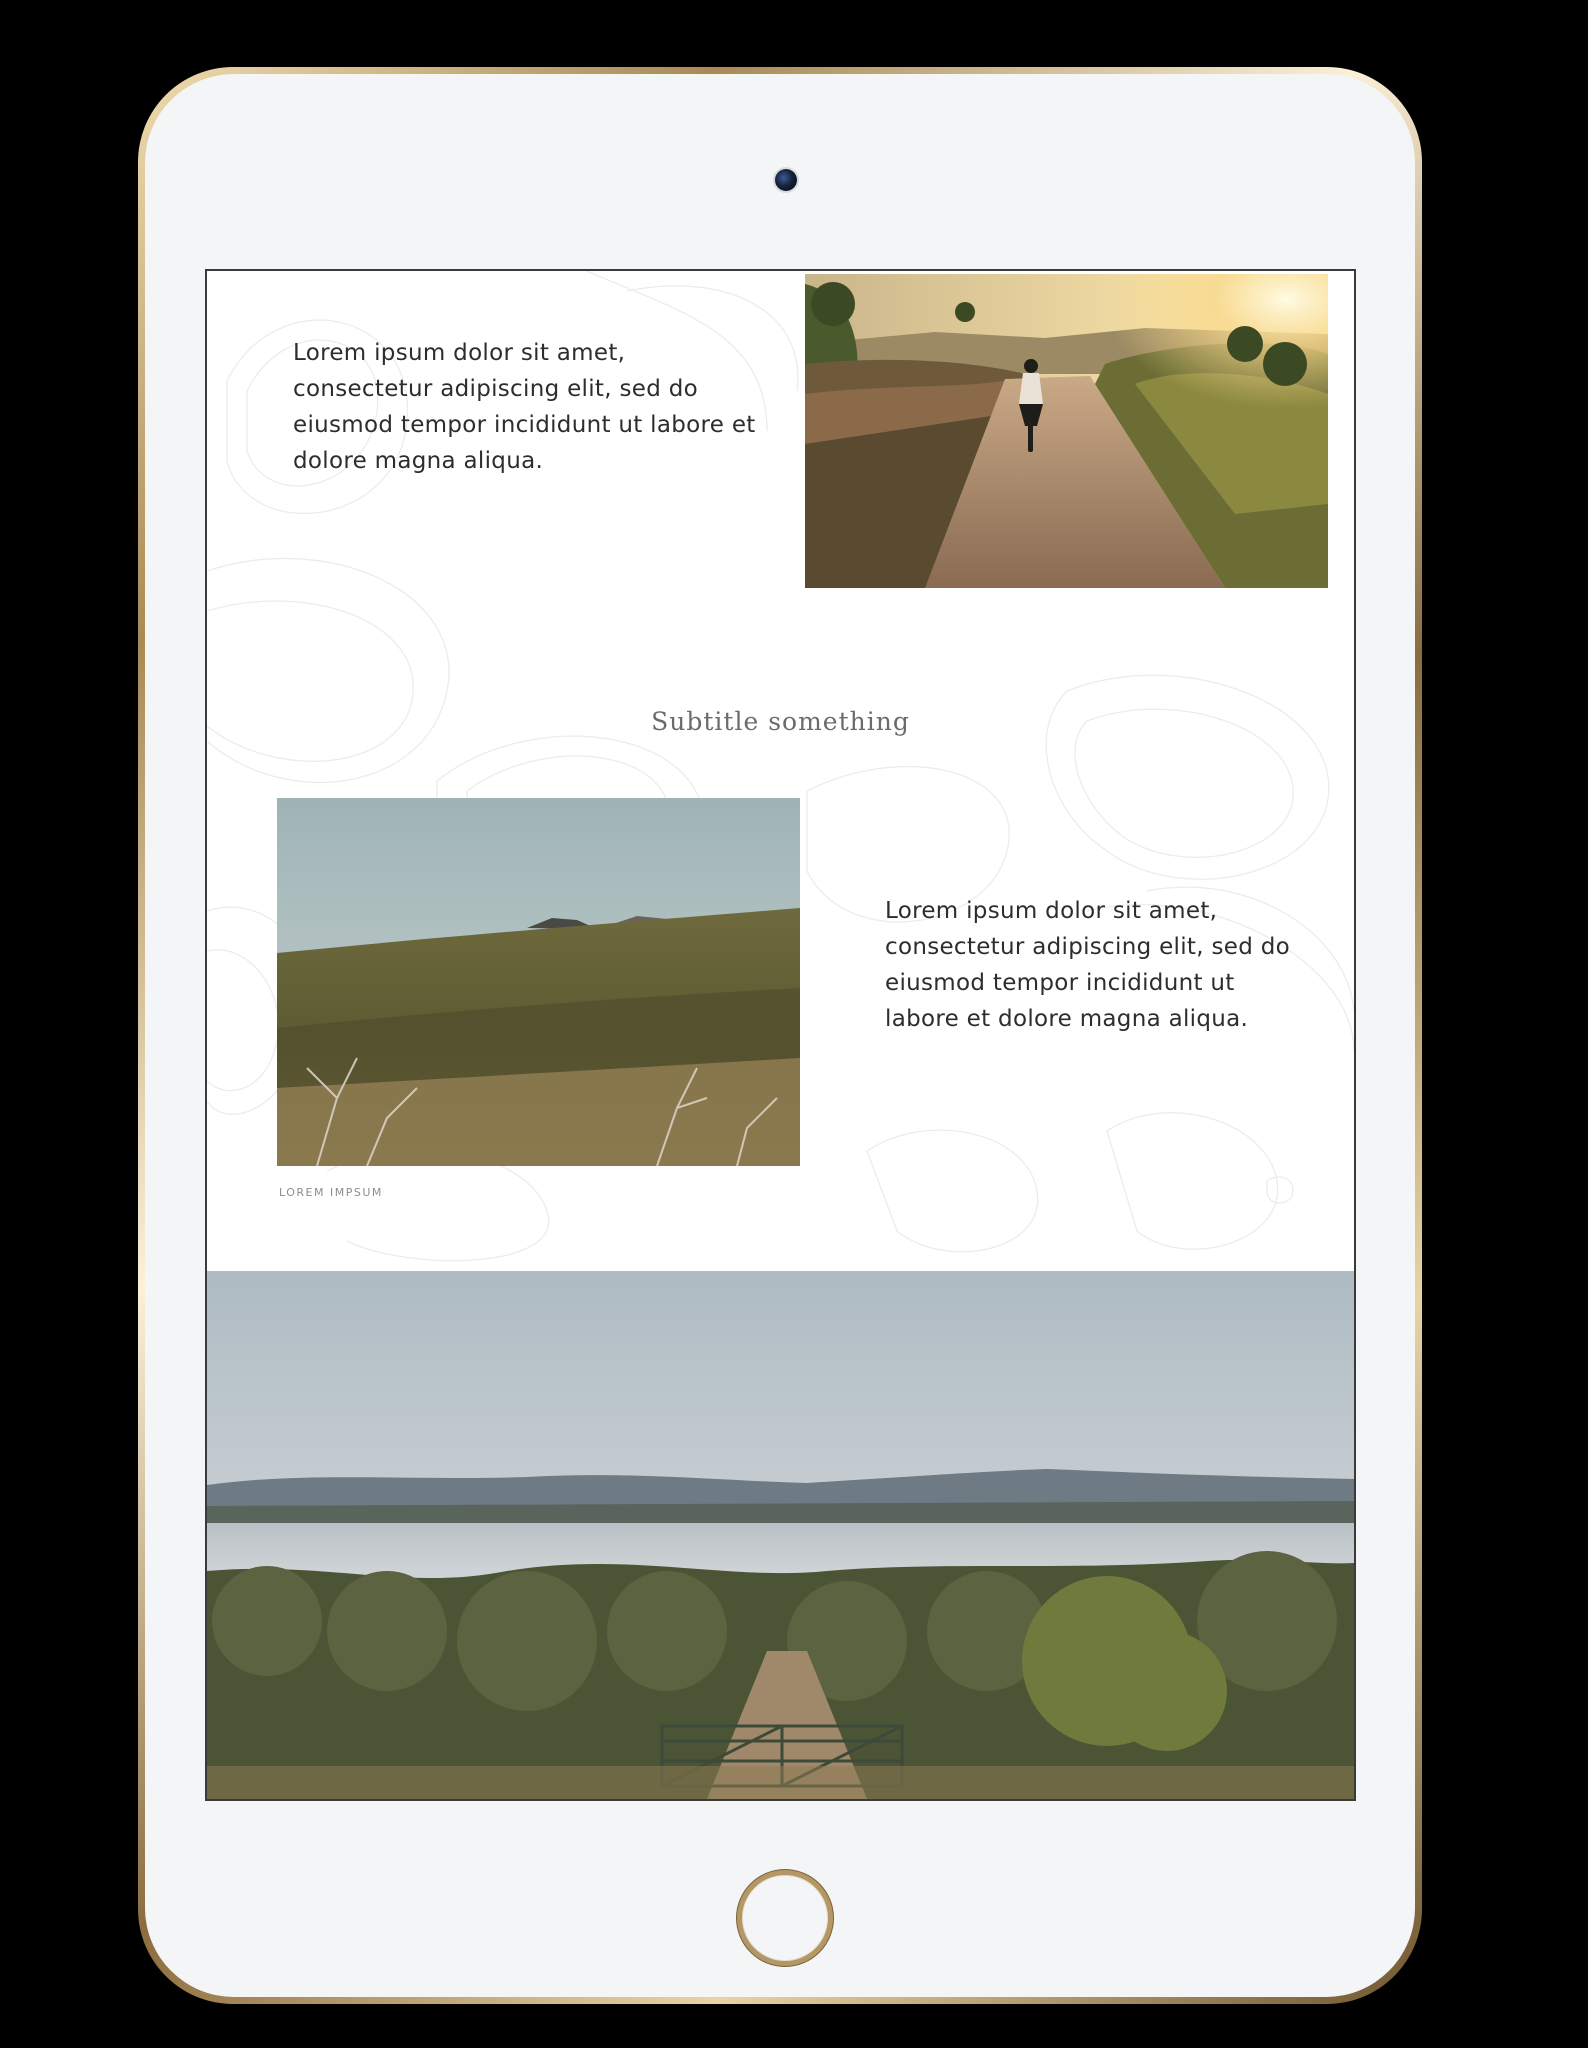  I want to click on section-subtitle: Subtitle something, so click(780, 721).